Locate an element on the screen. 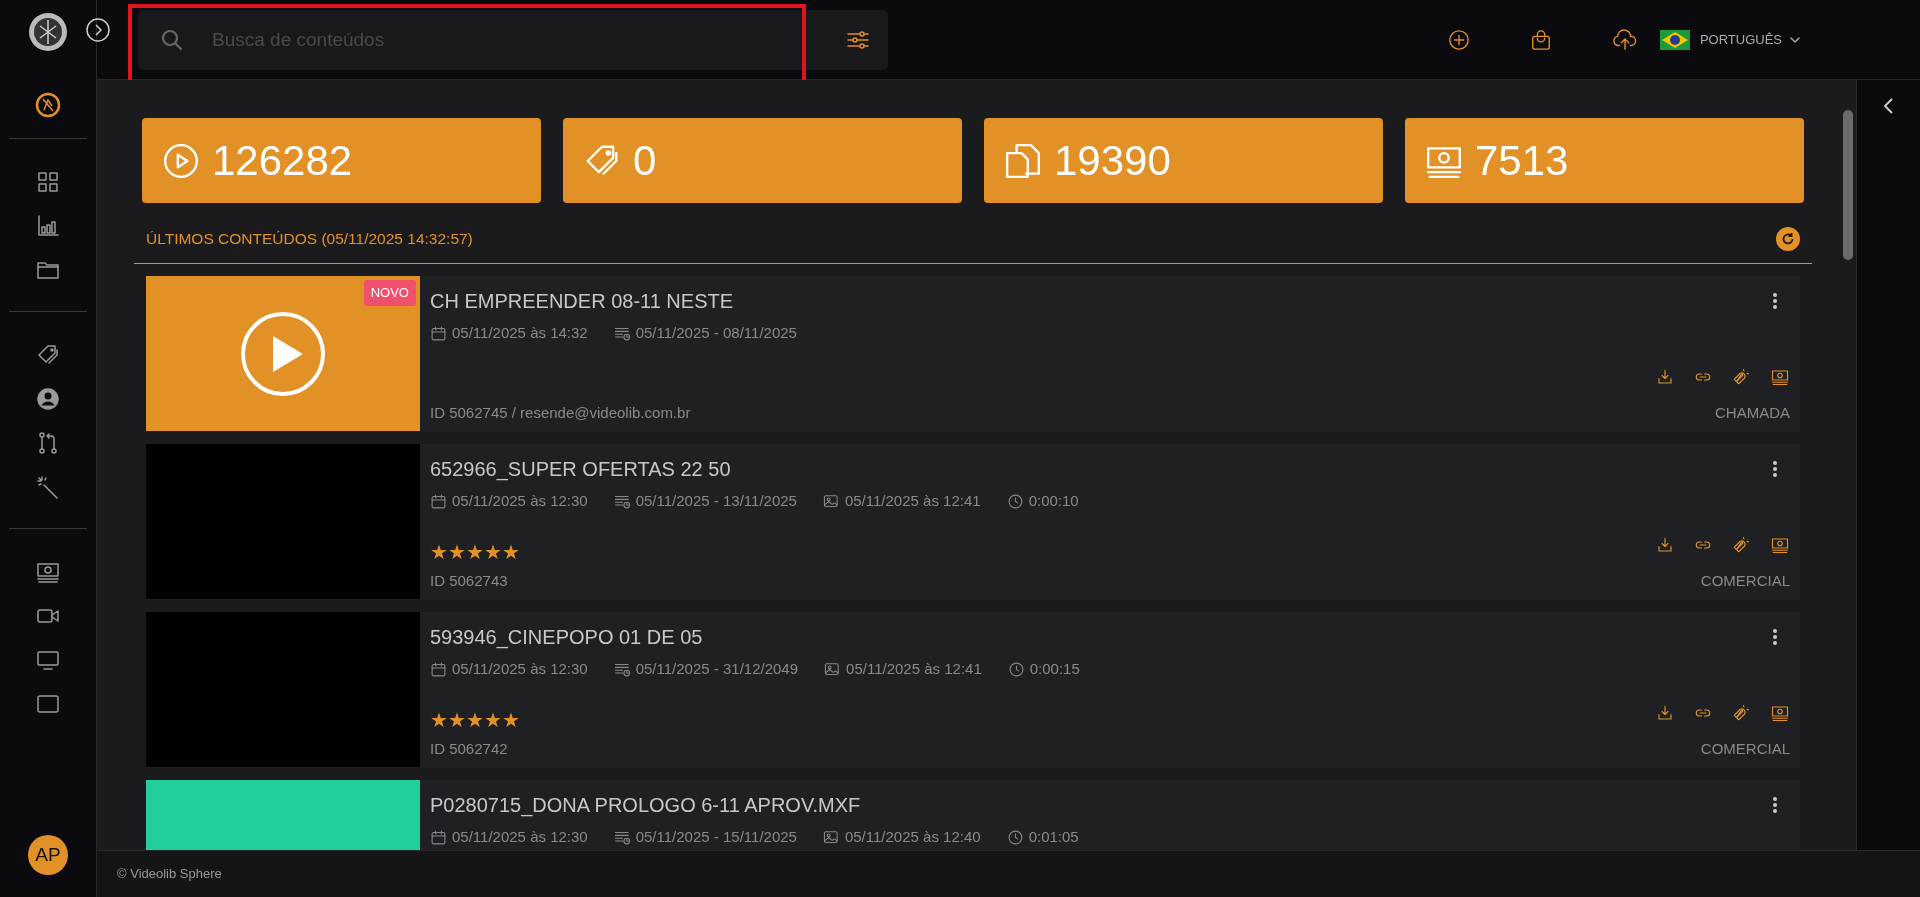 The image size is (1920, 897). language-dropdown: PORTUGUÊS is located at coordinates (1749, 39).